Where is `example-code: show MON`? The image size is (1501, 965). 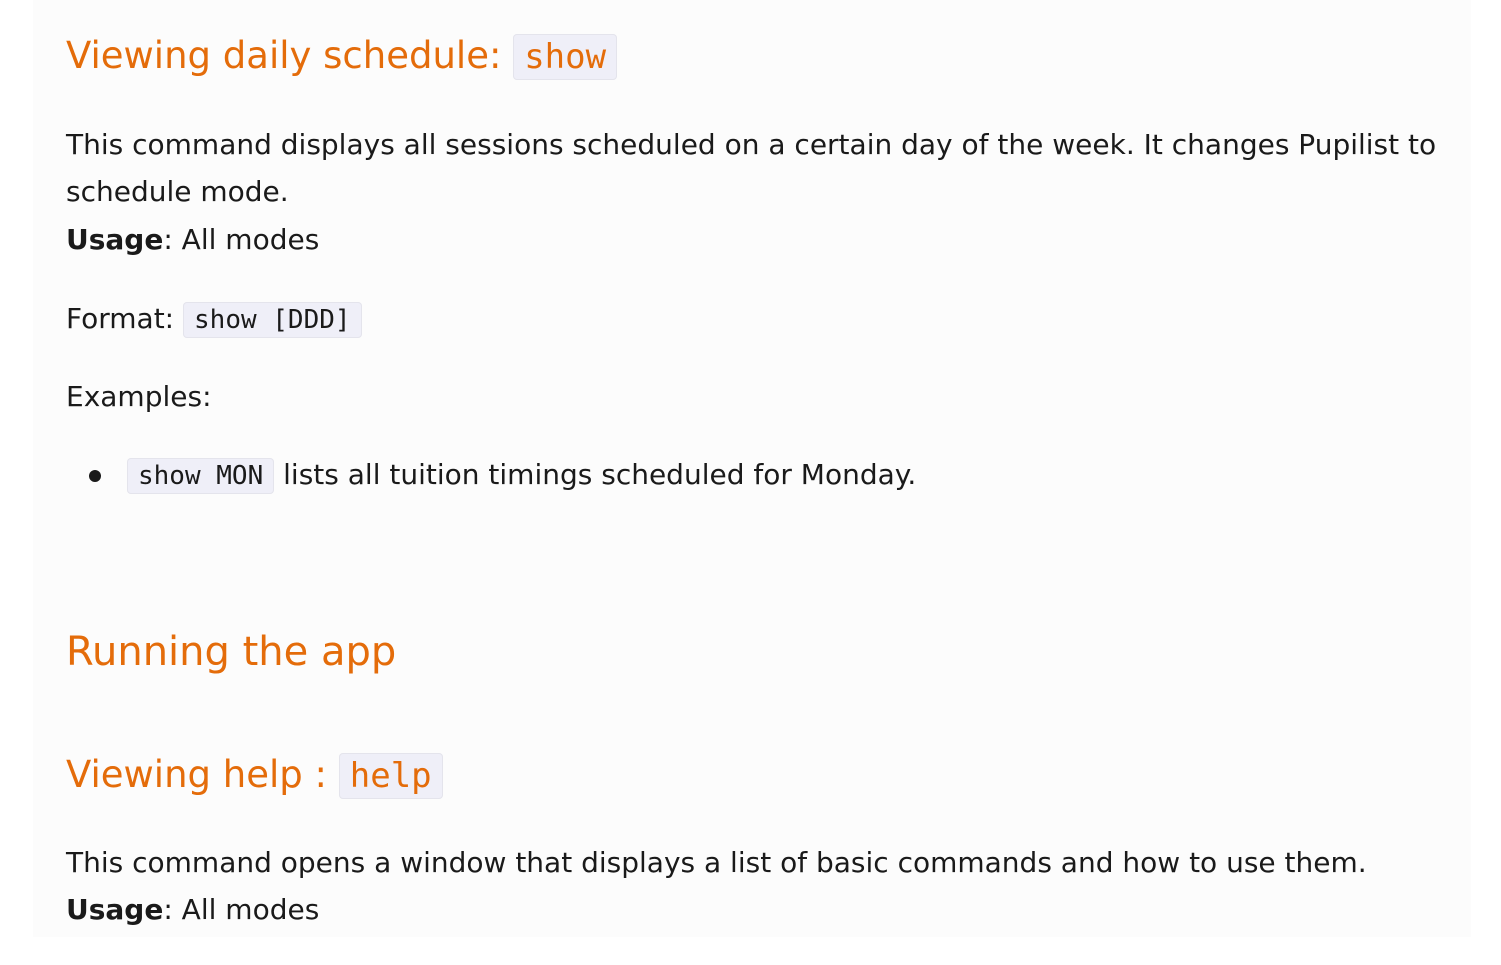
example-code: show MON is located at coordinates (201, 476).